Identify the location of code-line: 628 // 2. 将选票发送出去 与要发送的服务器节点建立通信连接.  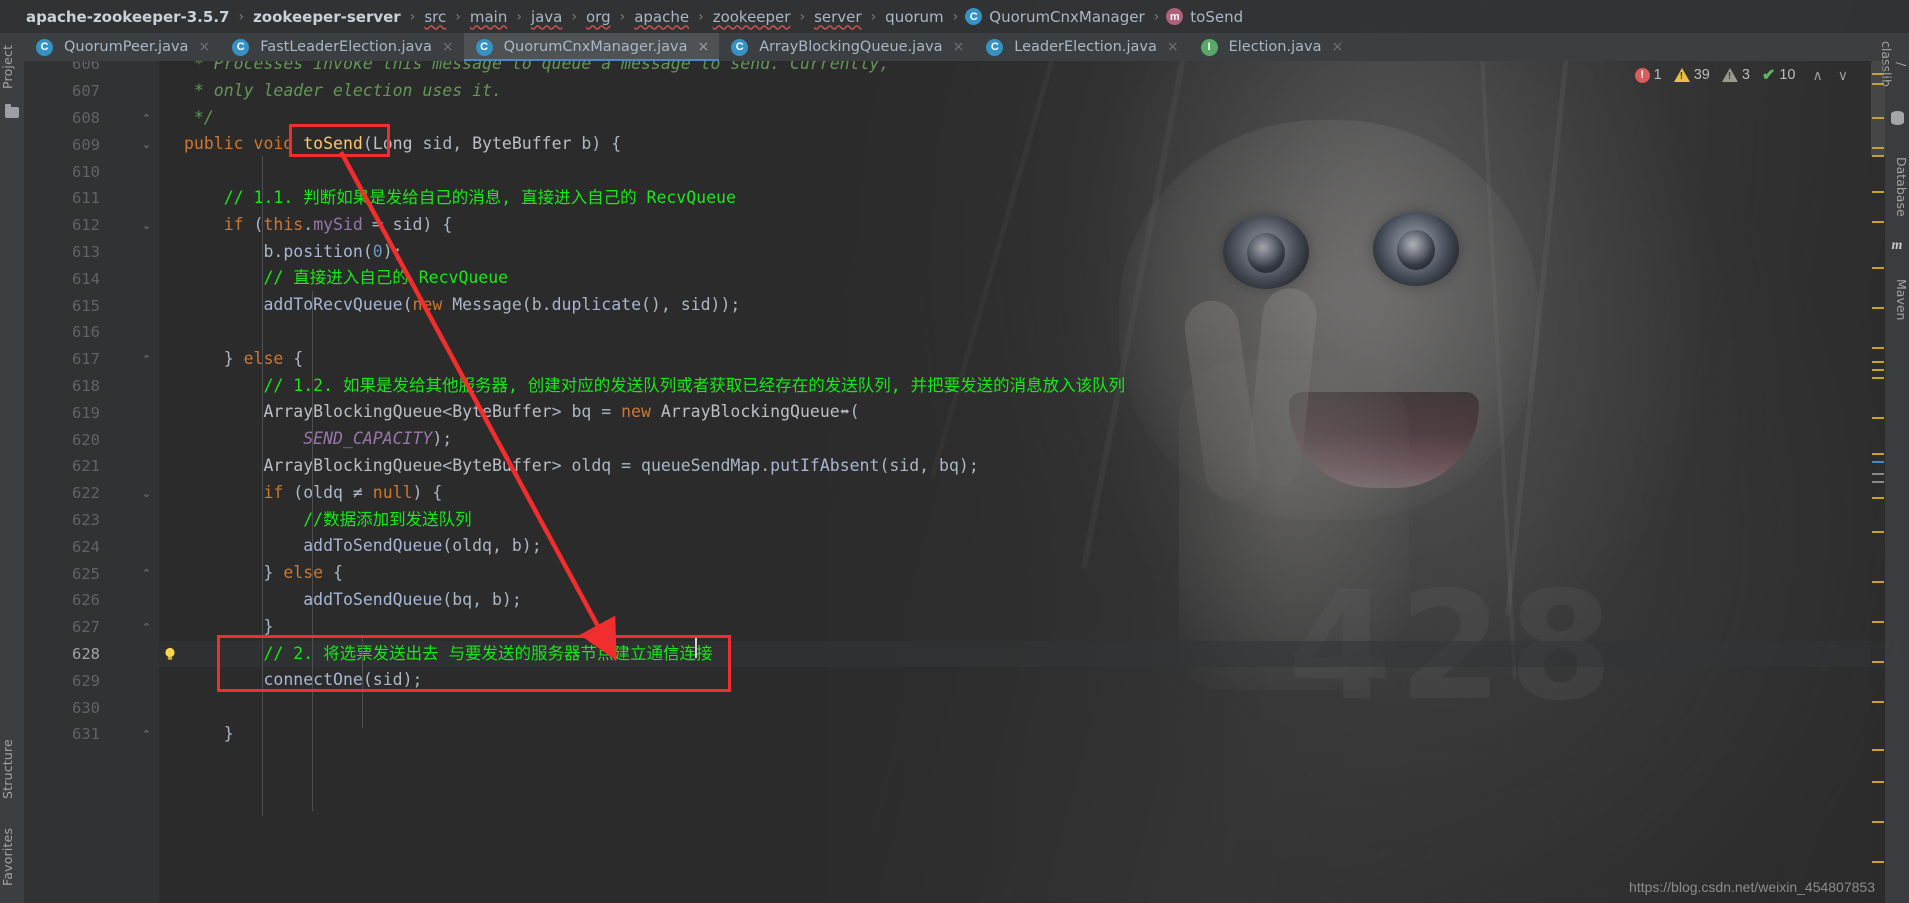
(966, 654).